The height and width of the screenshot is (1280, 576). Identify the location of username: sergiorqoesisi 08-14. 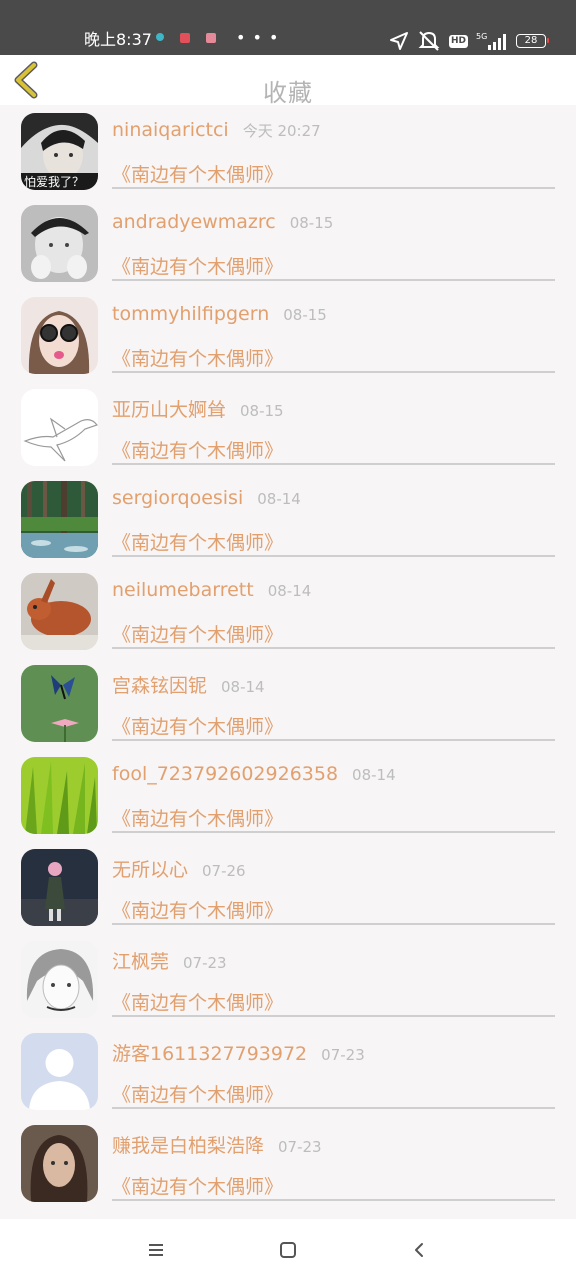
(206, 498).